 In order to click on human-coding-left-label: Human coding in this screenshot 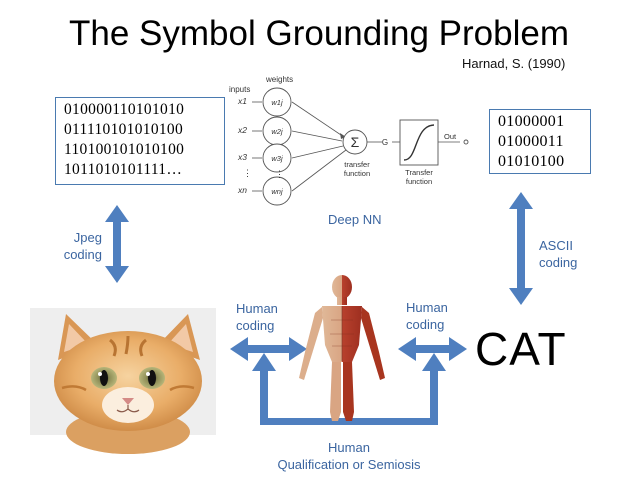, I will do `click(257, 317)`.